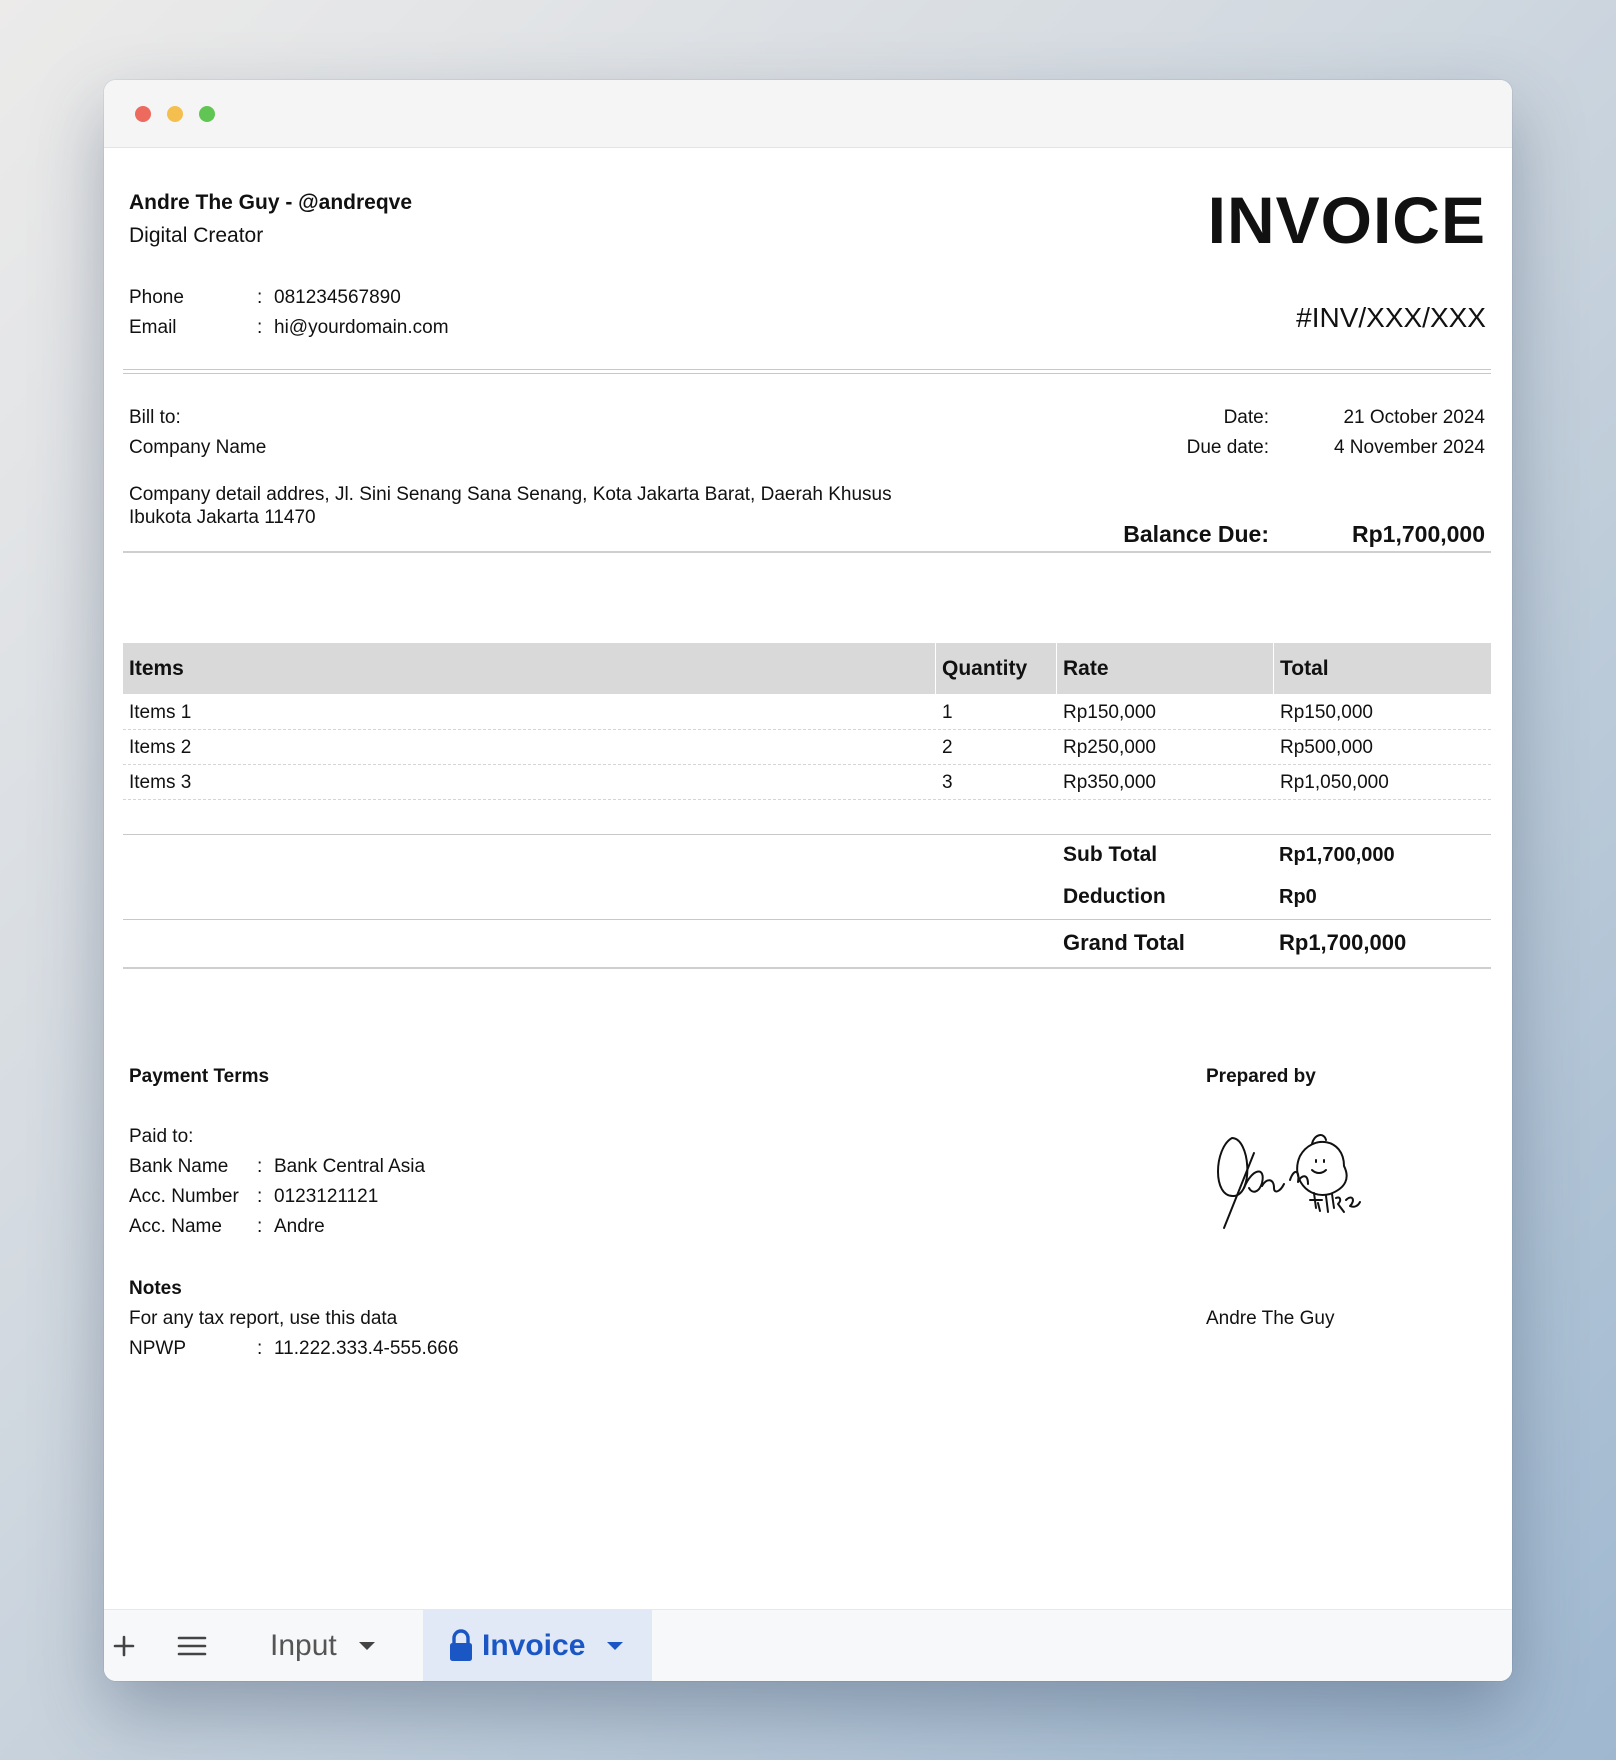 Image resolution: width=1616 pixels, height=1760 pixels. Describe the element at coordinates (1196, 534) in the screenshot. I see `balance-due-label: Balance Due:` at that location.